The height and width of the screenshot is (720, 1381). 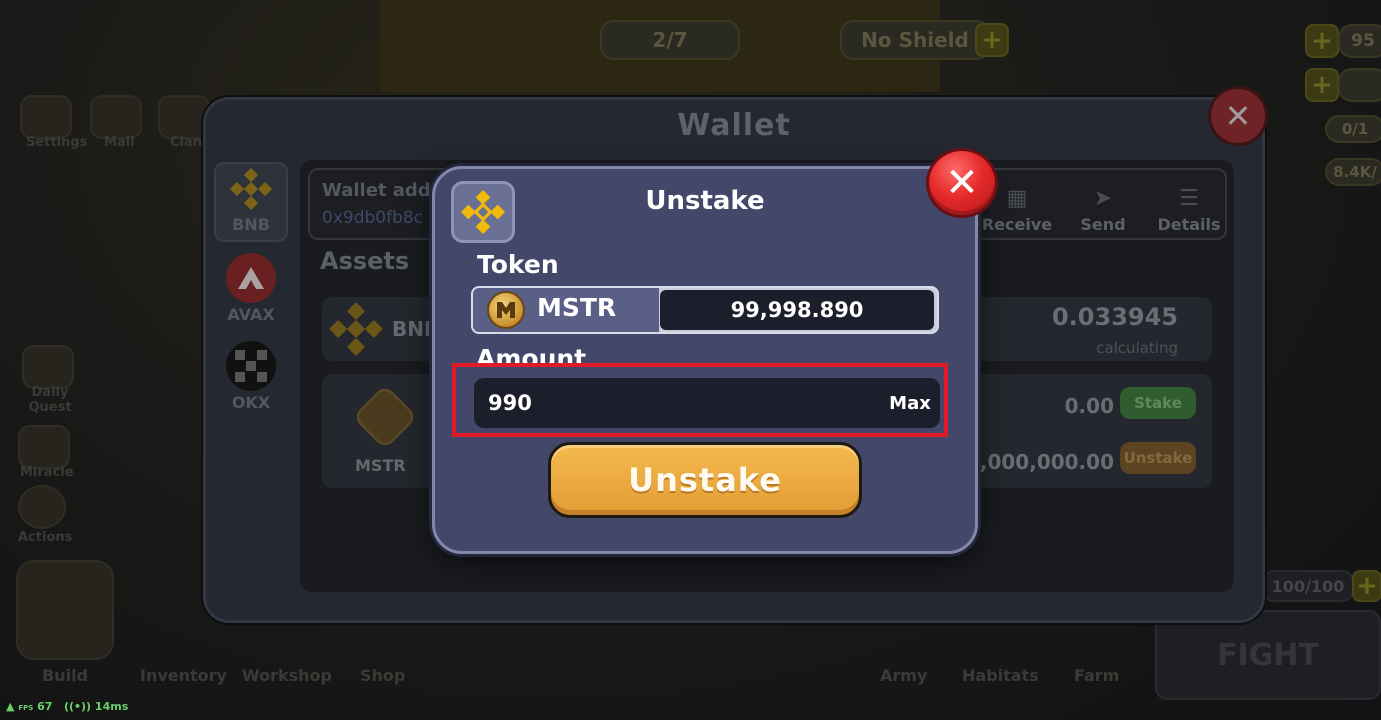 What do you see at coordinates (251, 188) in the screenshot?
I see `bnb-logo-icon` at bounding box center [251, 188].